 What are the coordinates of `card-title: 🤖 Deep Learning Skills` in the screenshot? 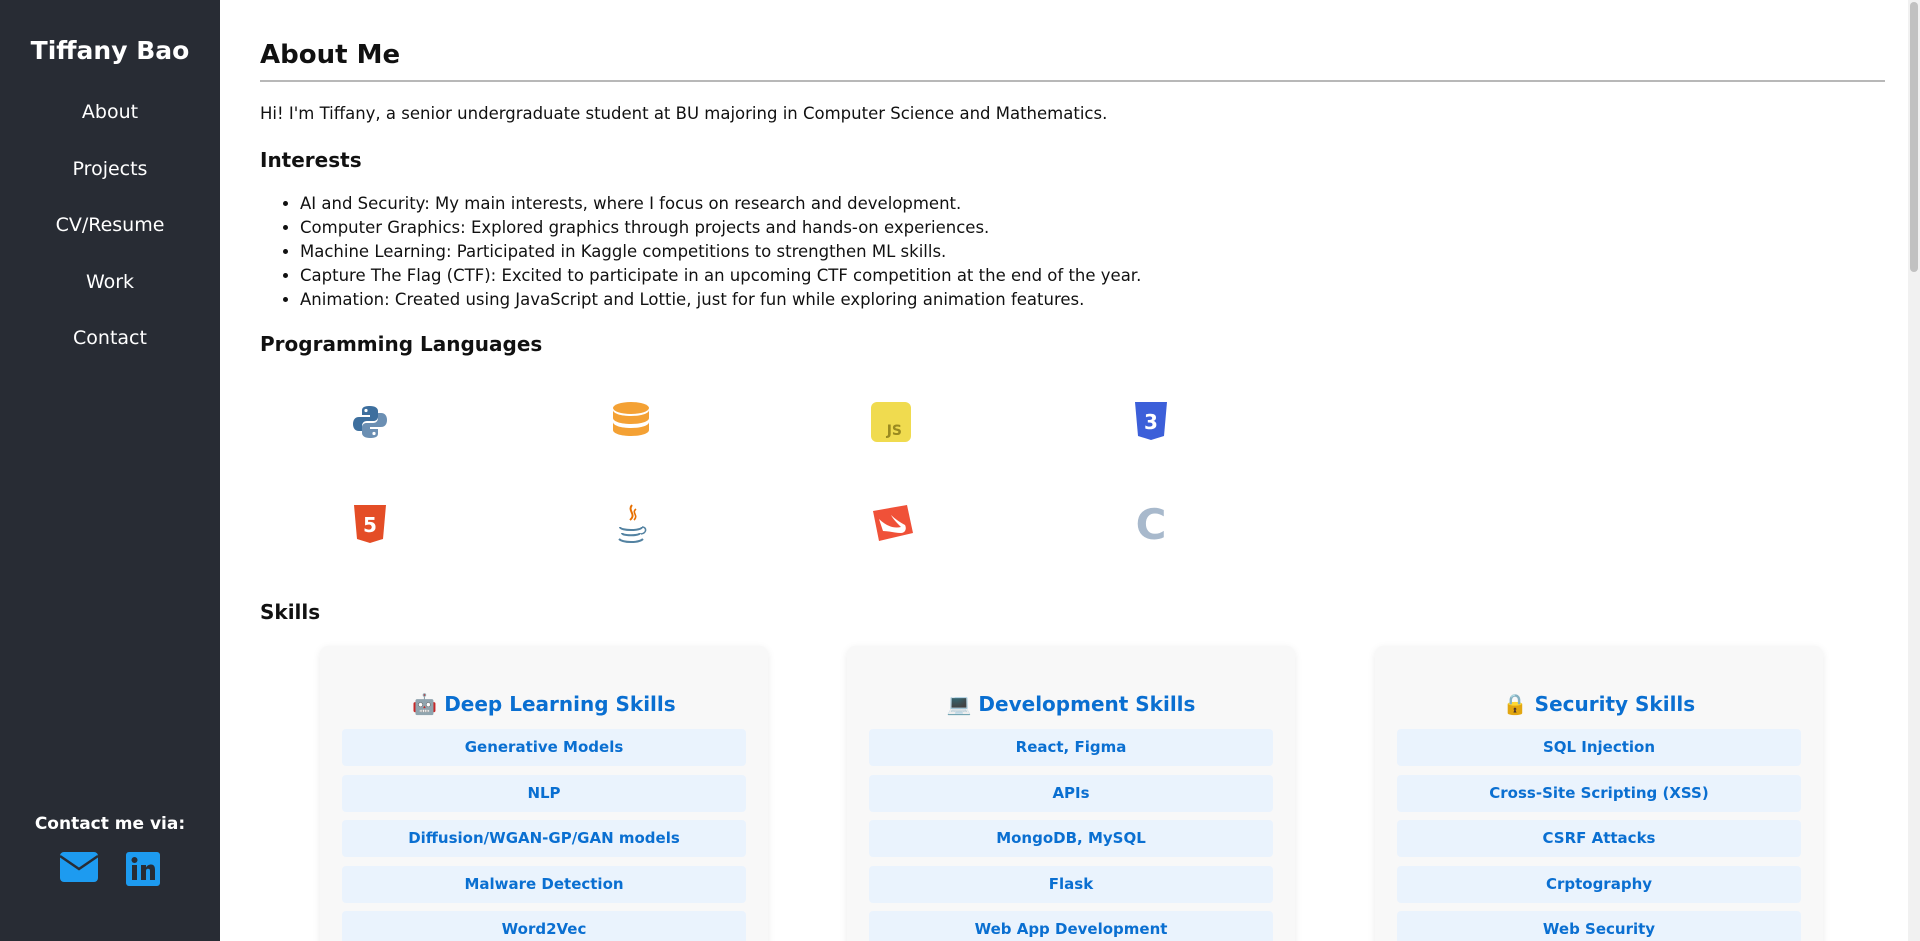 It's located at (544, 704).